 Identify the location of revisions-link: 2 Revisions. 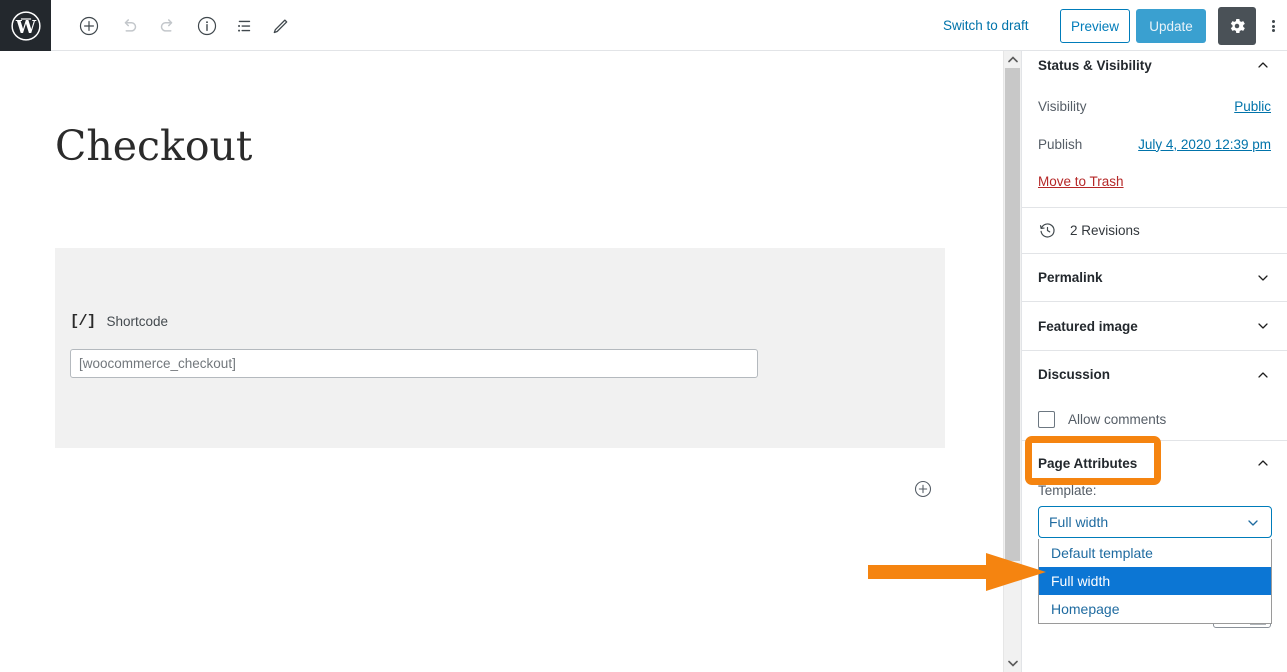
(1154, 230).